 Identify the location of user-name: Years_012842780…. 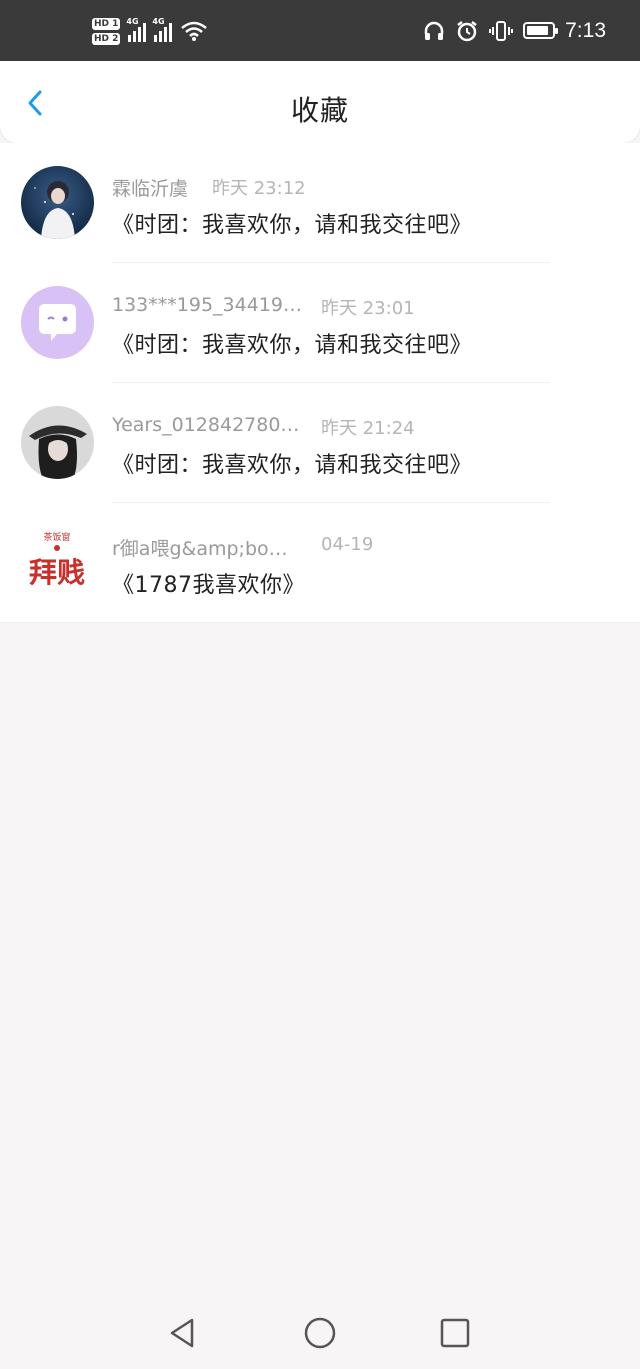
(206, 425).